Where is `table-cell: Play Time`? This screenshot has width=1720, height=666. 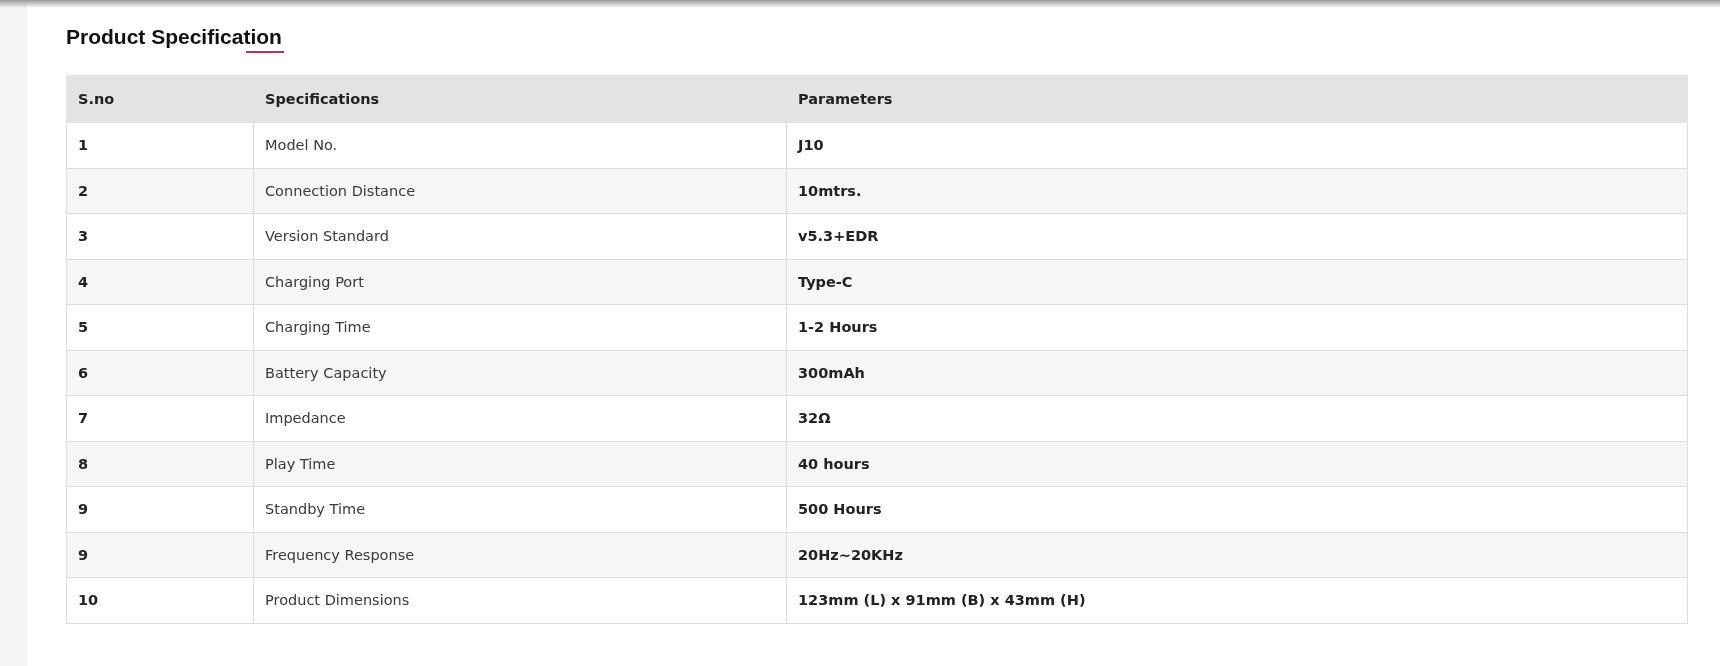 table-cell: Play Time is located at coordinates (520, 464).